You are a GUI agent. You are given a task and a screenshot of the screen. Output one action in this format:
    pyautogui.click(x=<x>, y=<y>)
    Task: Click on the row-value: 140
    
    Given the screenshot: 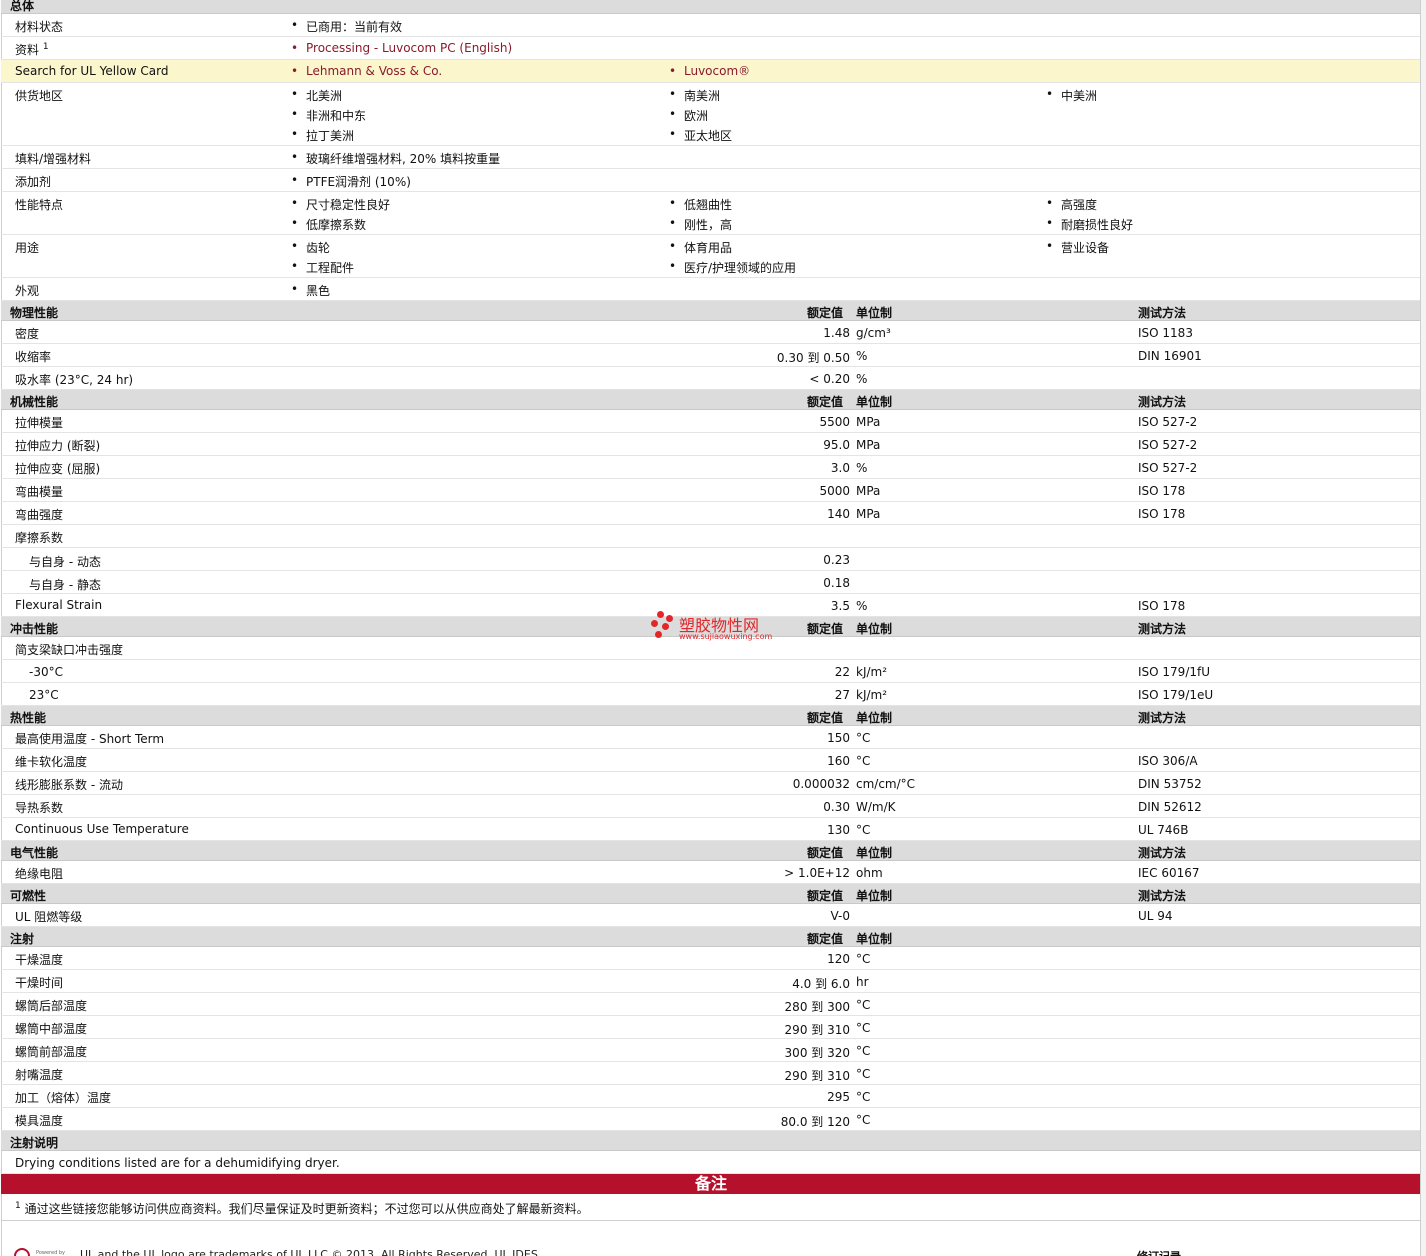 What is the action you would take?
    pyautogui.click(x=838, y=514)
    